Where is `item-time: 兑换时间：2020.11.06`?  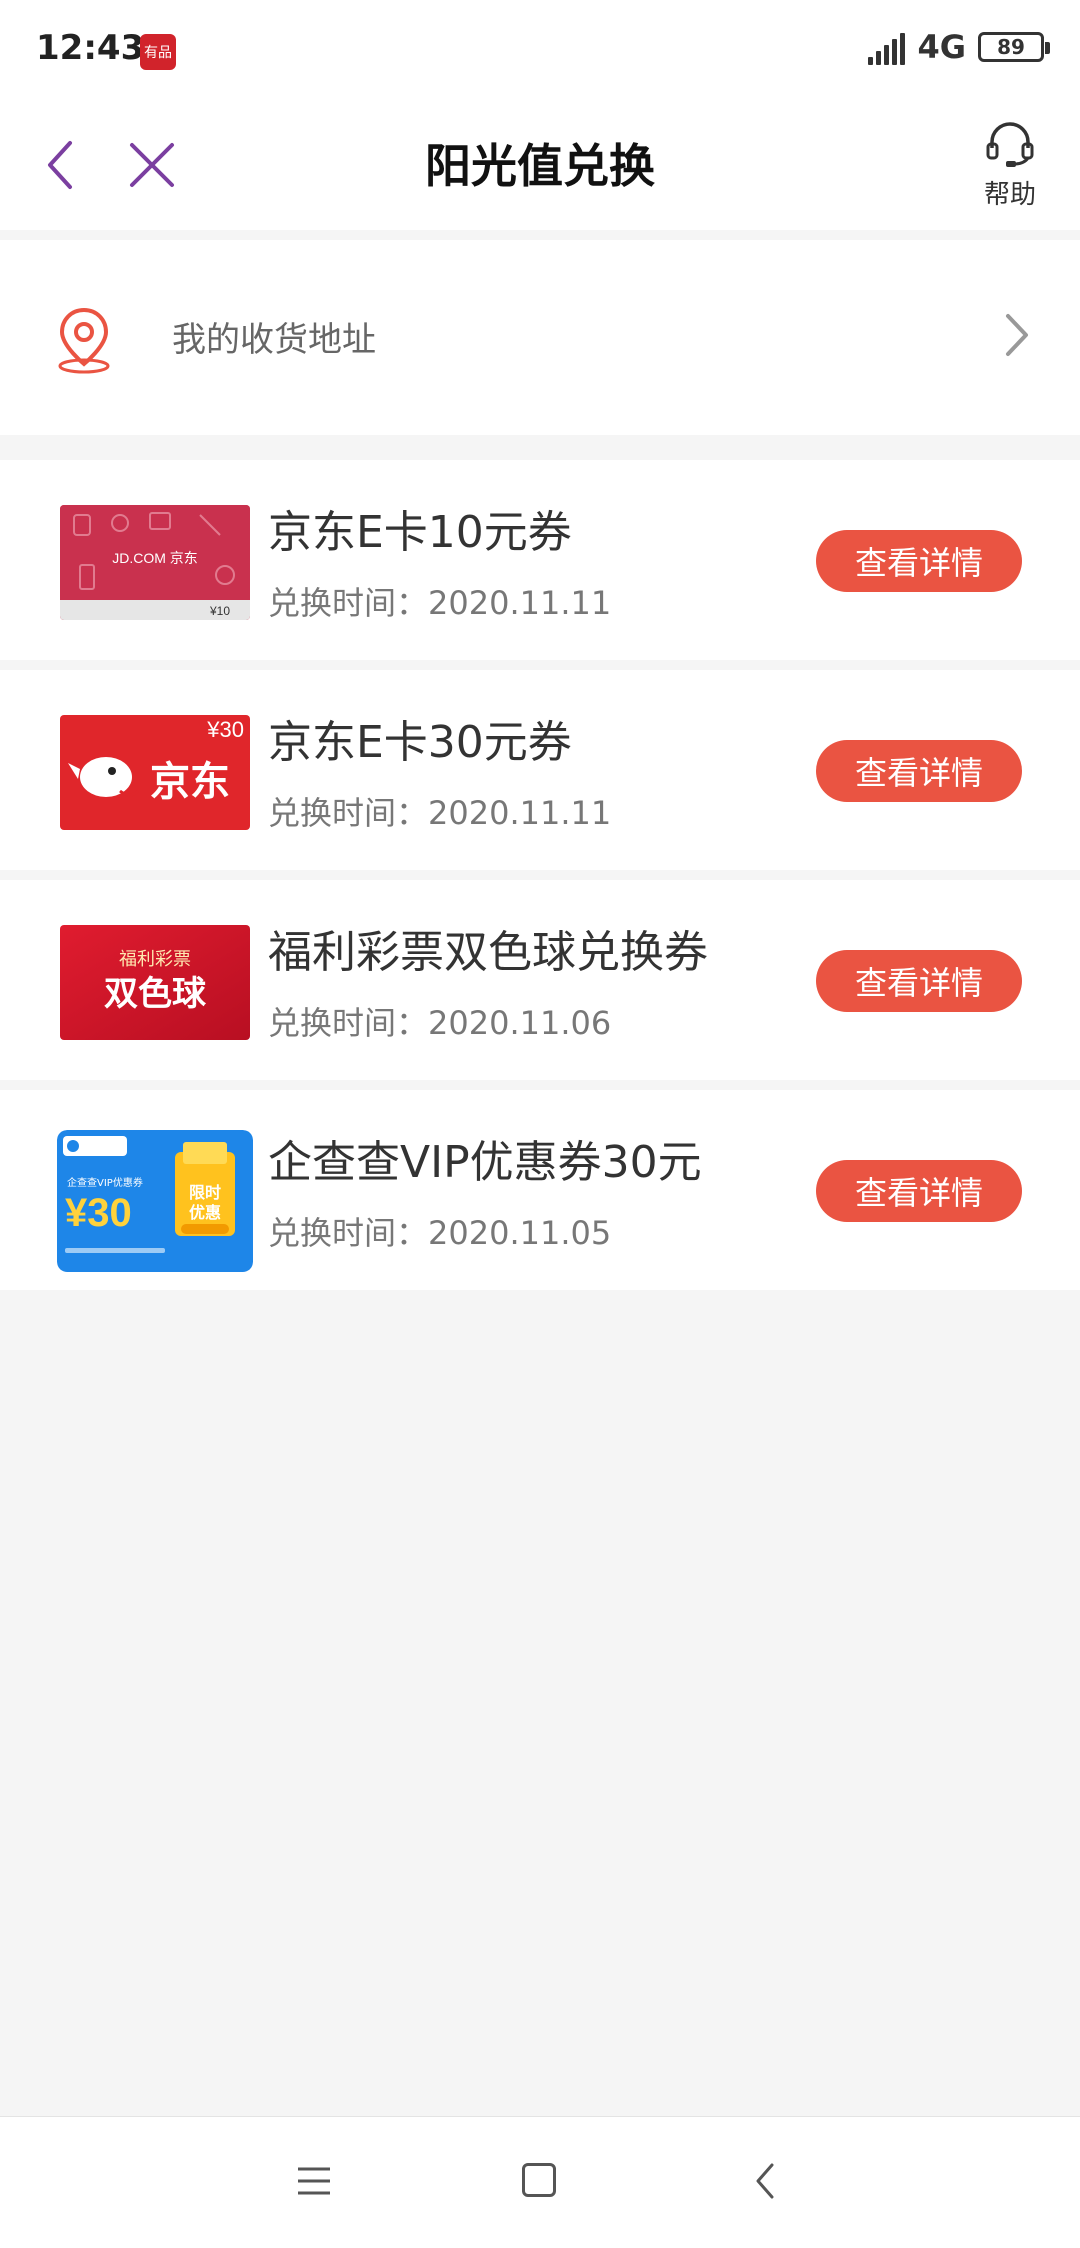 item-time: 兑换时间：2020.11.06 is located at coordinates (440, 1023).